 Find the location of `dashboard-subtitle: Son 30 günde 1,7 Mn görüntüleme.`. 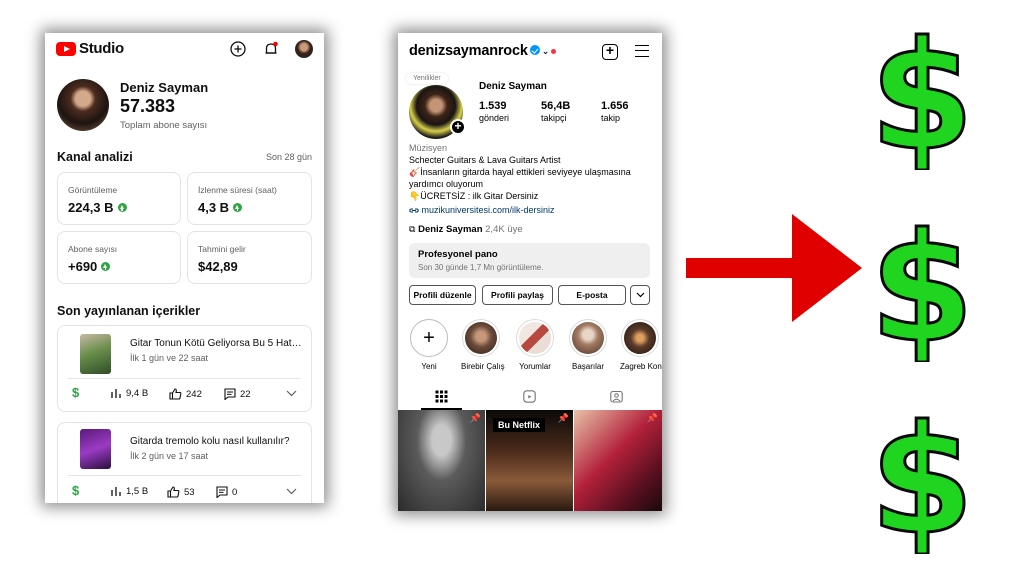

dashboard-subtitle: Son 30 günde 1,7 Mn görüntüleme. is located at coordinates (481, 267).